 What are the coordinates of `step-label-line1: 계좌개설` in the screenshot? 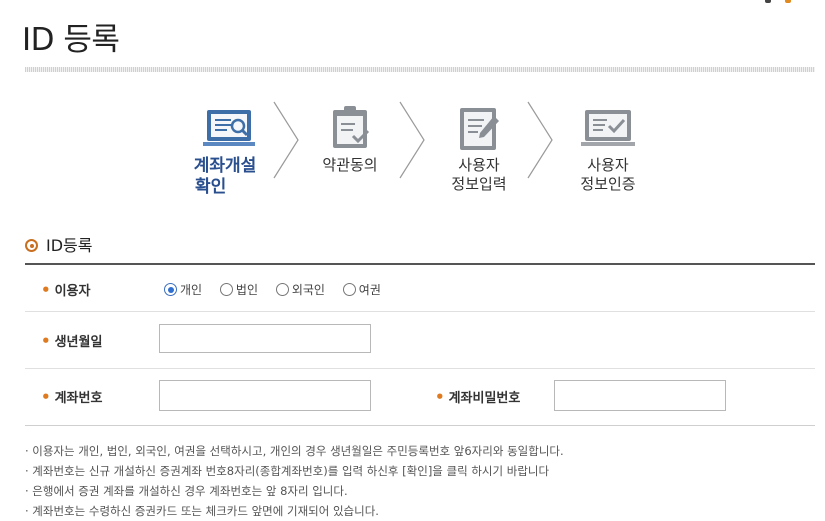 It's located at (225, 166).